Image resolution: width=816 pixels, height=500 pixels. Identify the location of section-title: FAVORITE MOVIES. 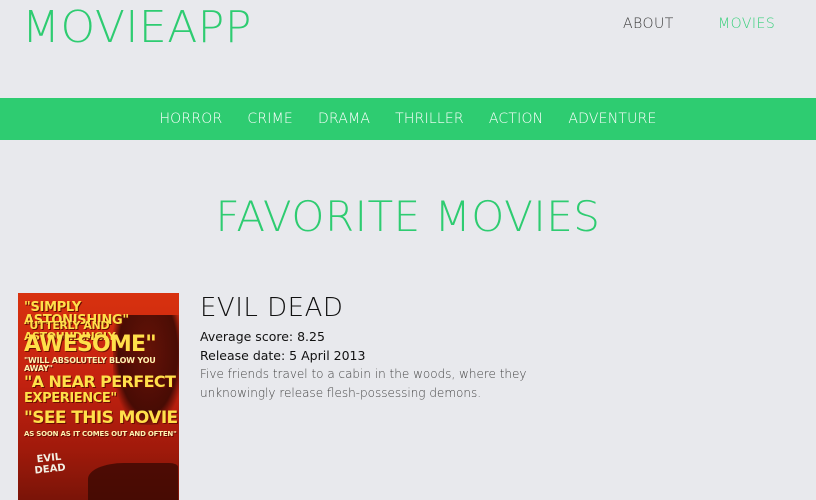
(408, 216).